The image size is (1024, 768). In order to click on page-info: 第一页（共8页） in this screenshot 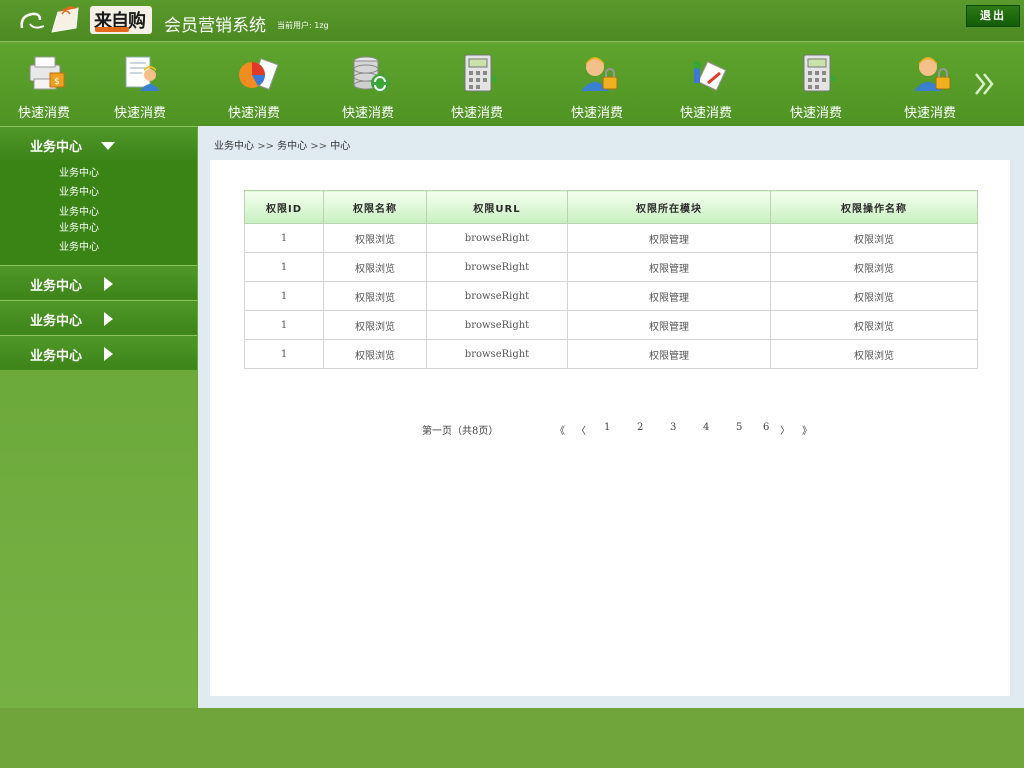, I will do `click(460, 431)`.